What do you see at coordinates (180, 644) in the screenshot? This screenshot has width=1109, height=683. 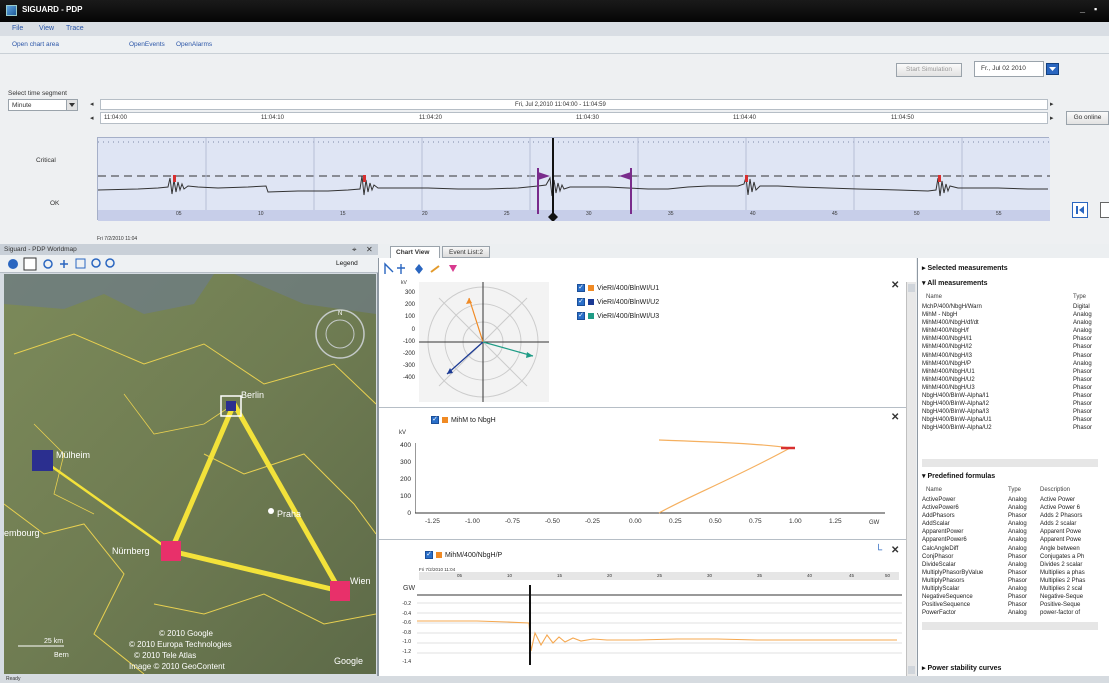 I see `copyright-line: © 2010 Europa Technologies` at bounding box center [180, 644].